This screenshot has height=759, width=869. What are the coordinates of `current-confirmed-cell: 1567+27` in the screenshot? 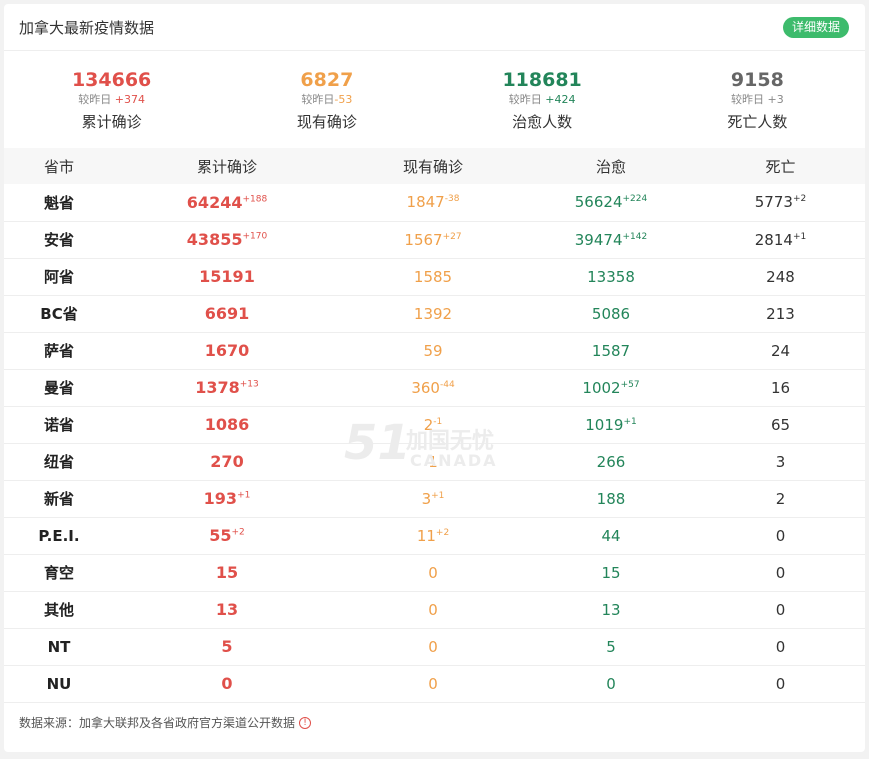 It's located at (433, 239).